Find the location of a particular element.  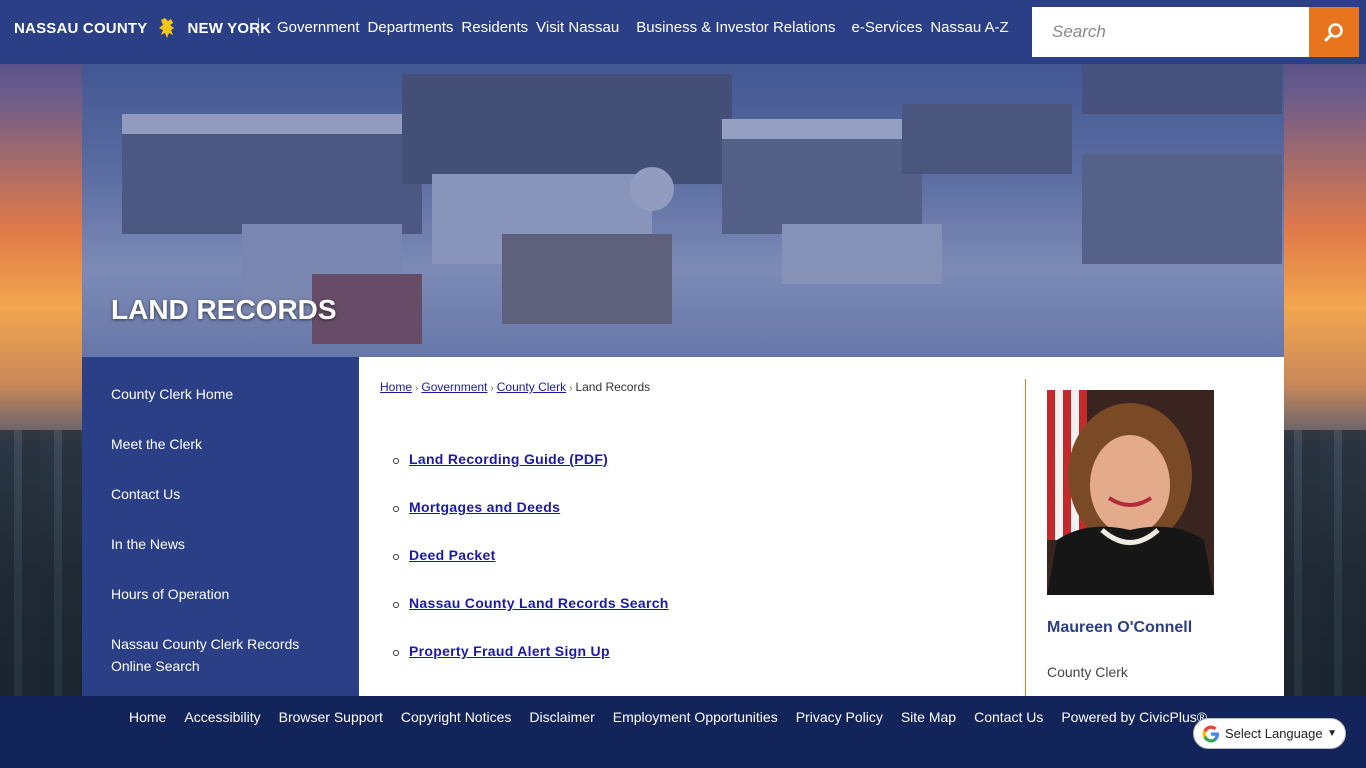

breadcrumb-home: Home is located at coordinates (396, 387).